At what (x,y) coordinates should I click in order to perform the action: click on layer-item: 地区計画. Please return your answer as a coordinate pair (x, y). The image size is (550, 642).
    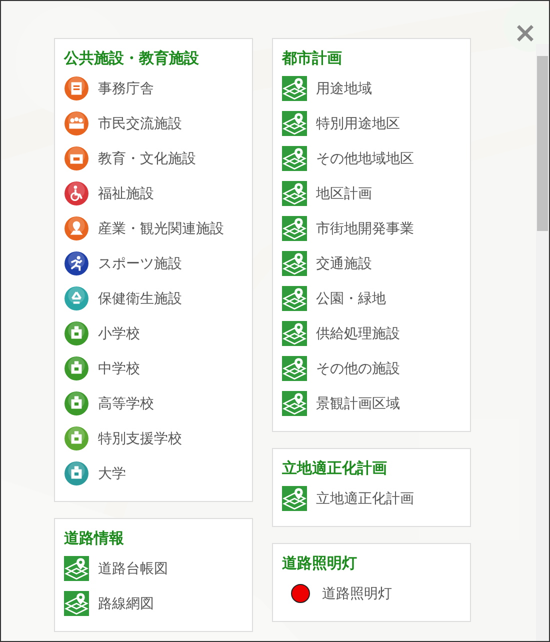
    Looking at the image, I should click on (372, 193).